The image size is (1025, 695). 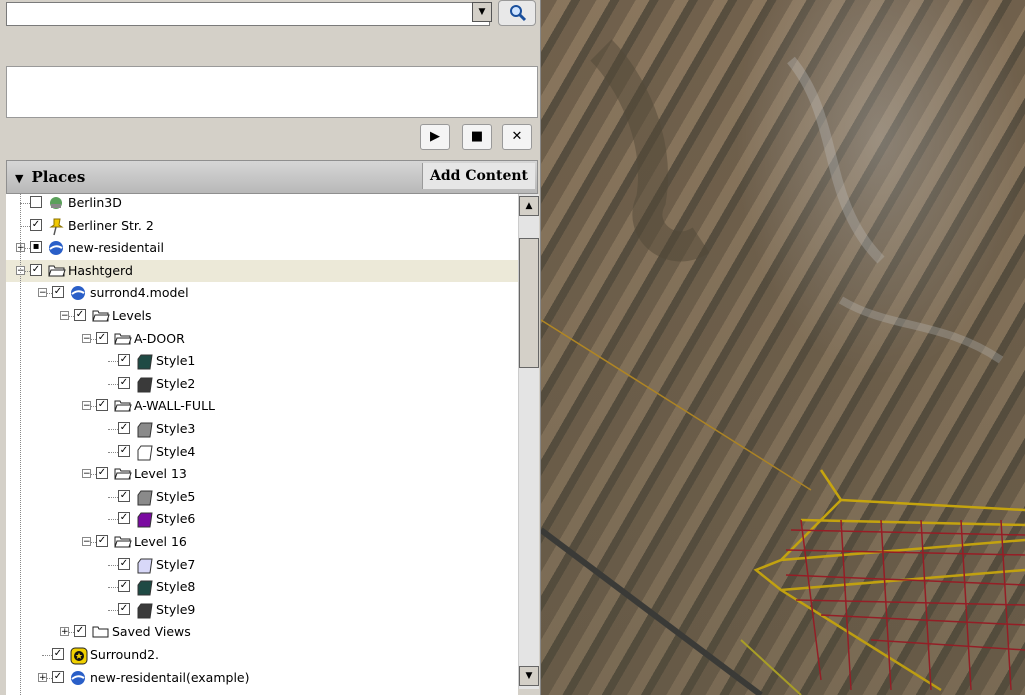 What do you see at coordinates (160, 474) in the screenshot?
I see `tree-item-label: Level 13` at bounding box center [160, 474].